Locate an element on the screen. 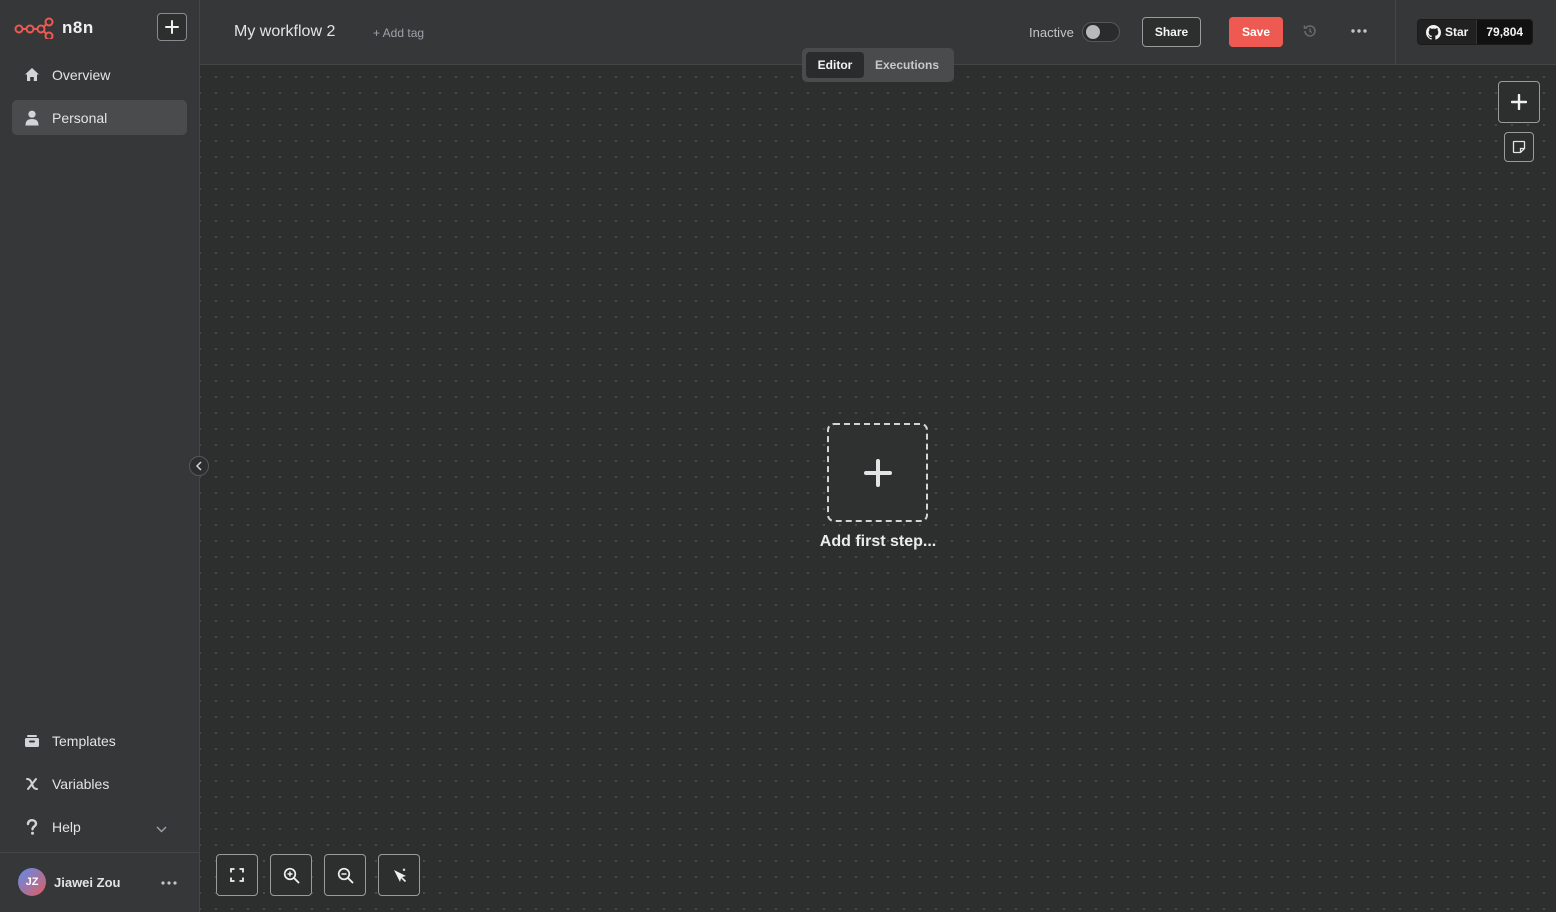  user-menu: JZ Jiawei Zou is located at coordinates (100, 882).